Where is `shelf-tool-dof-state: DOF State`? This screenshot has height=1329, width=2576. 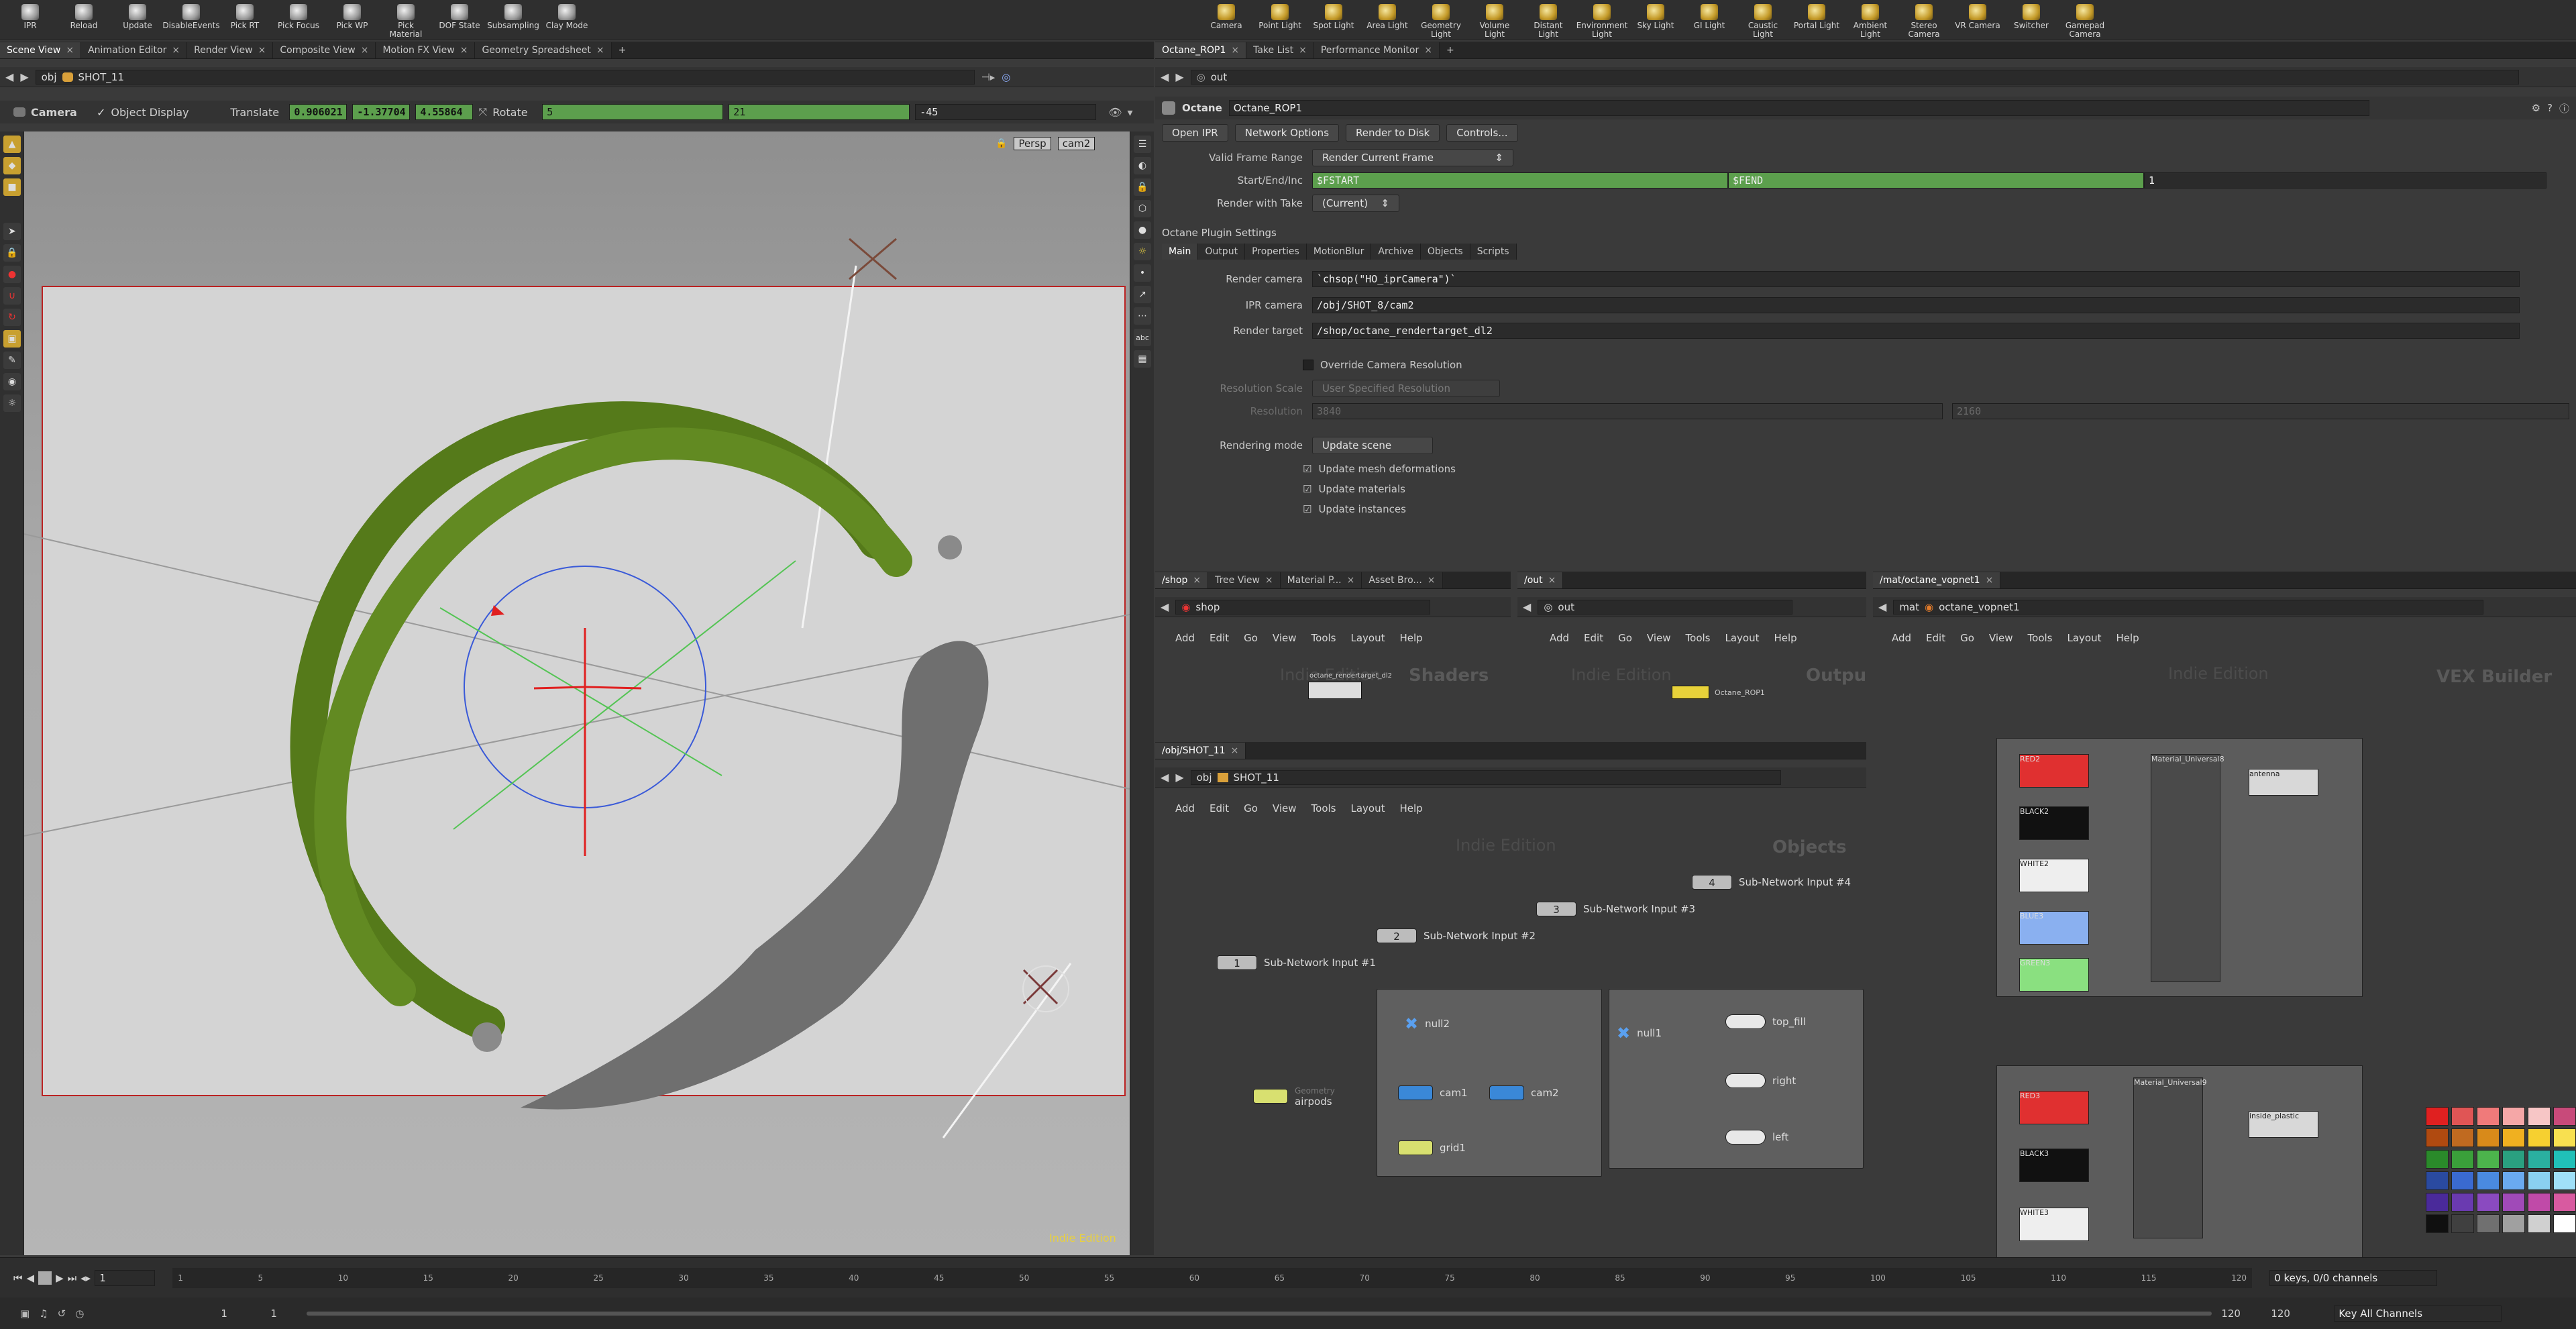
shelf-tool-dof-state: DOF State is located at coordinates (459, 20).